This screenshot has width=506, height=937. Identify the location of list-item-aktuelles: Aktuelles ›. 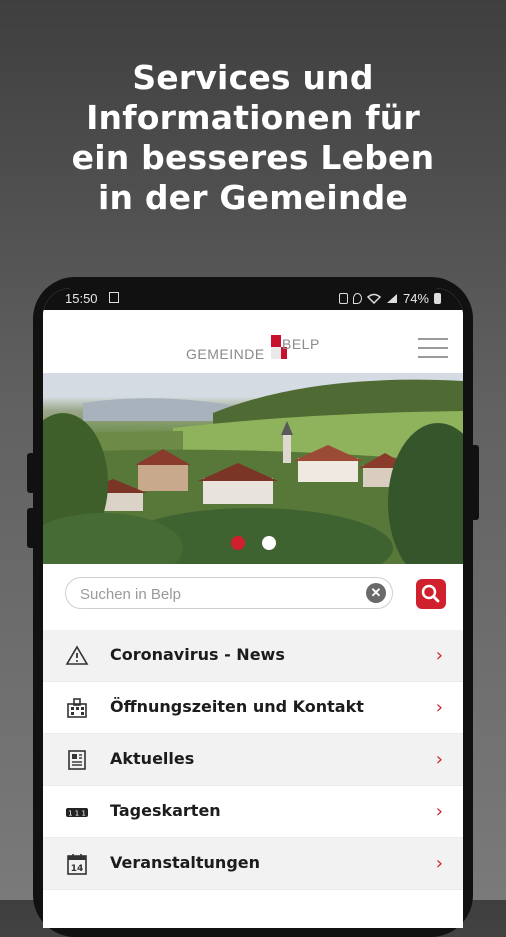
(253, 760).